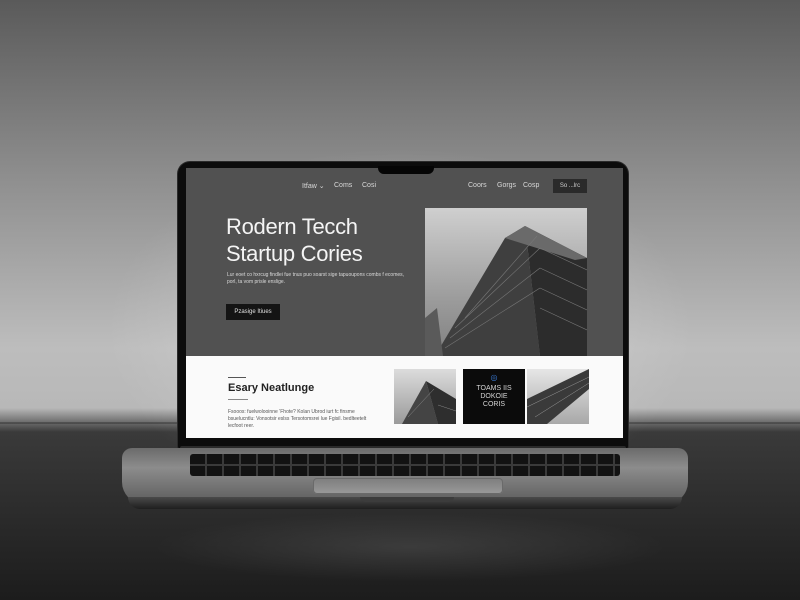 This screenshot has width=800, height=600. Describe the element at coordinates (294, 253) in the screenshot. I see `hero-title-line-2: Startup Cories` at that location.